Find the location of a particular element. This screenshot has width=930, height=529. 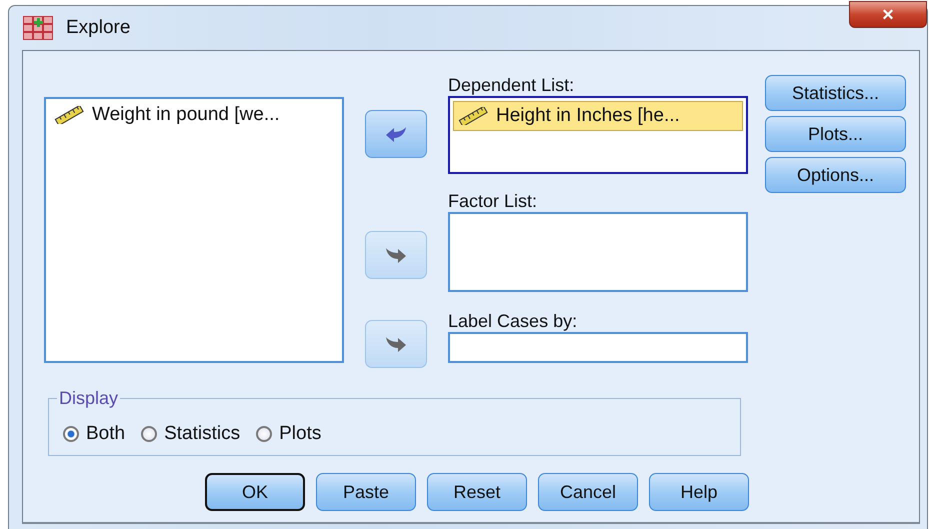

dependent-list-label: Dependent List: is located at coordinates (511, 85).